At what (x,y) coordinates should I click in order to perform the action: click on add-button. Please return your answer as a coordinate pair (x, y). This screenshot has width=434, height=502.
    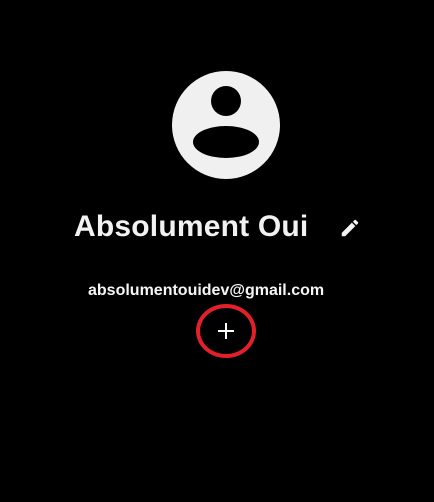
    Looking at the image, I should click on (226, 331).